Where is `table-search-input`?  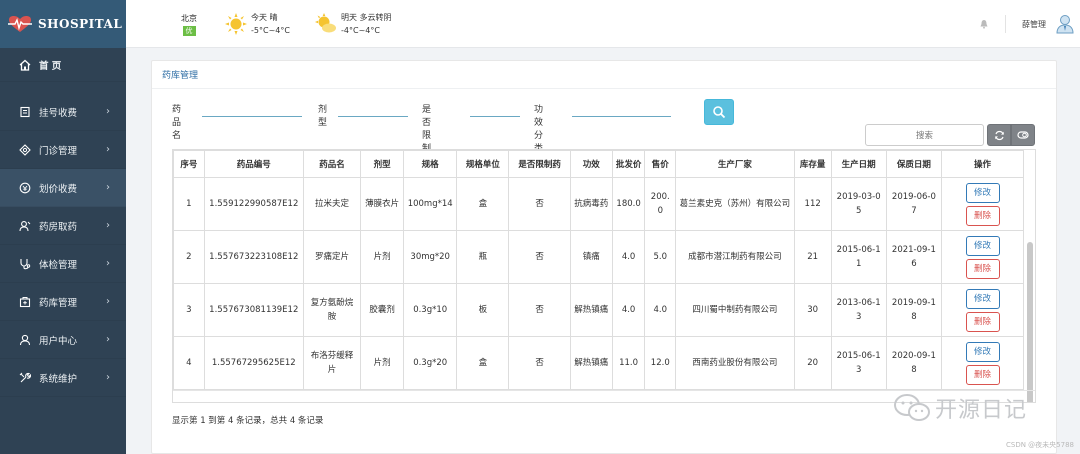
table-search-input is located at coordinates (924, 135).